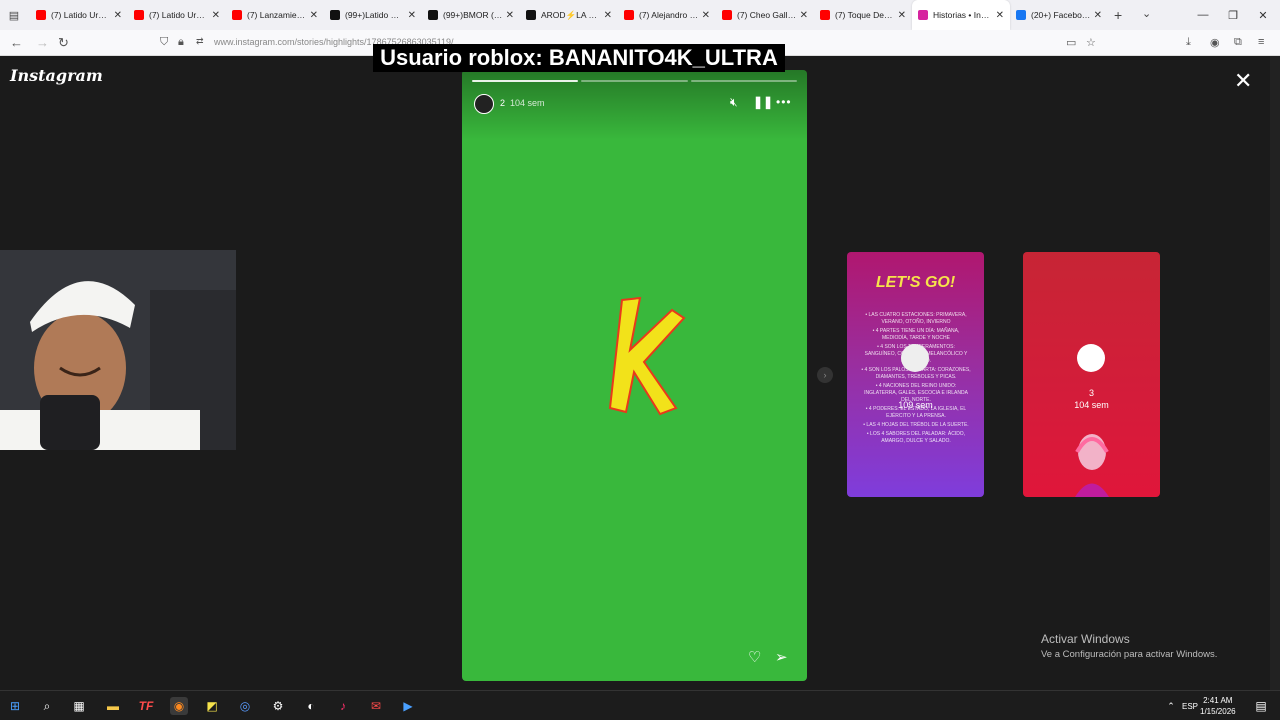 The image size is (1280, 720). What do you see at coordinates (373, 15) in the screenshot?
I see `browser-tab: (99+)Latido Urba ✕` at bounding box center [373, 15].